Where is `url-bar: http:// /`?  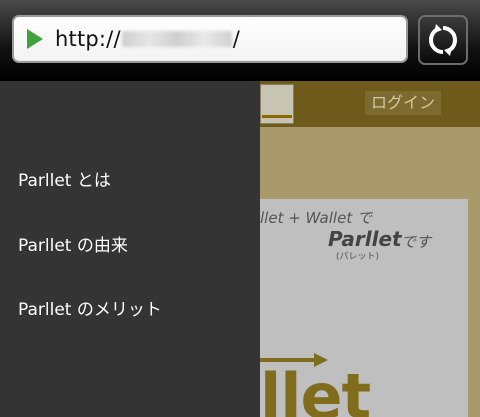
url-bar: http:// / is located at coordinates (210, 39).